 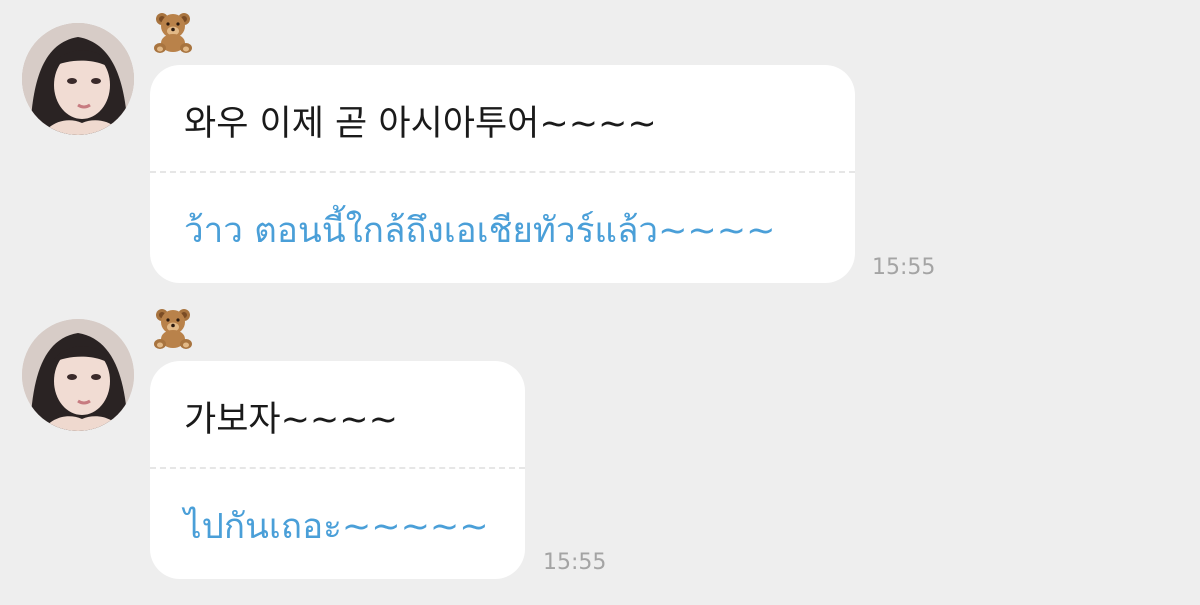 I want to click on message-original-text: 와우 이제 곧 아시아투어~~~~, so click(x=420, y=124).